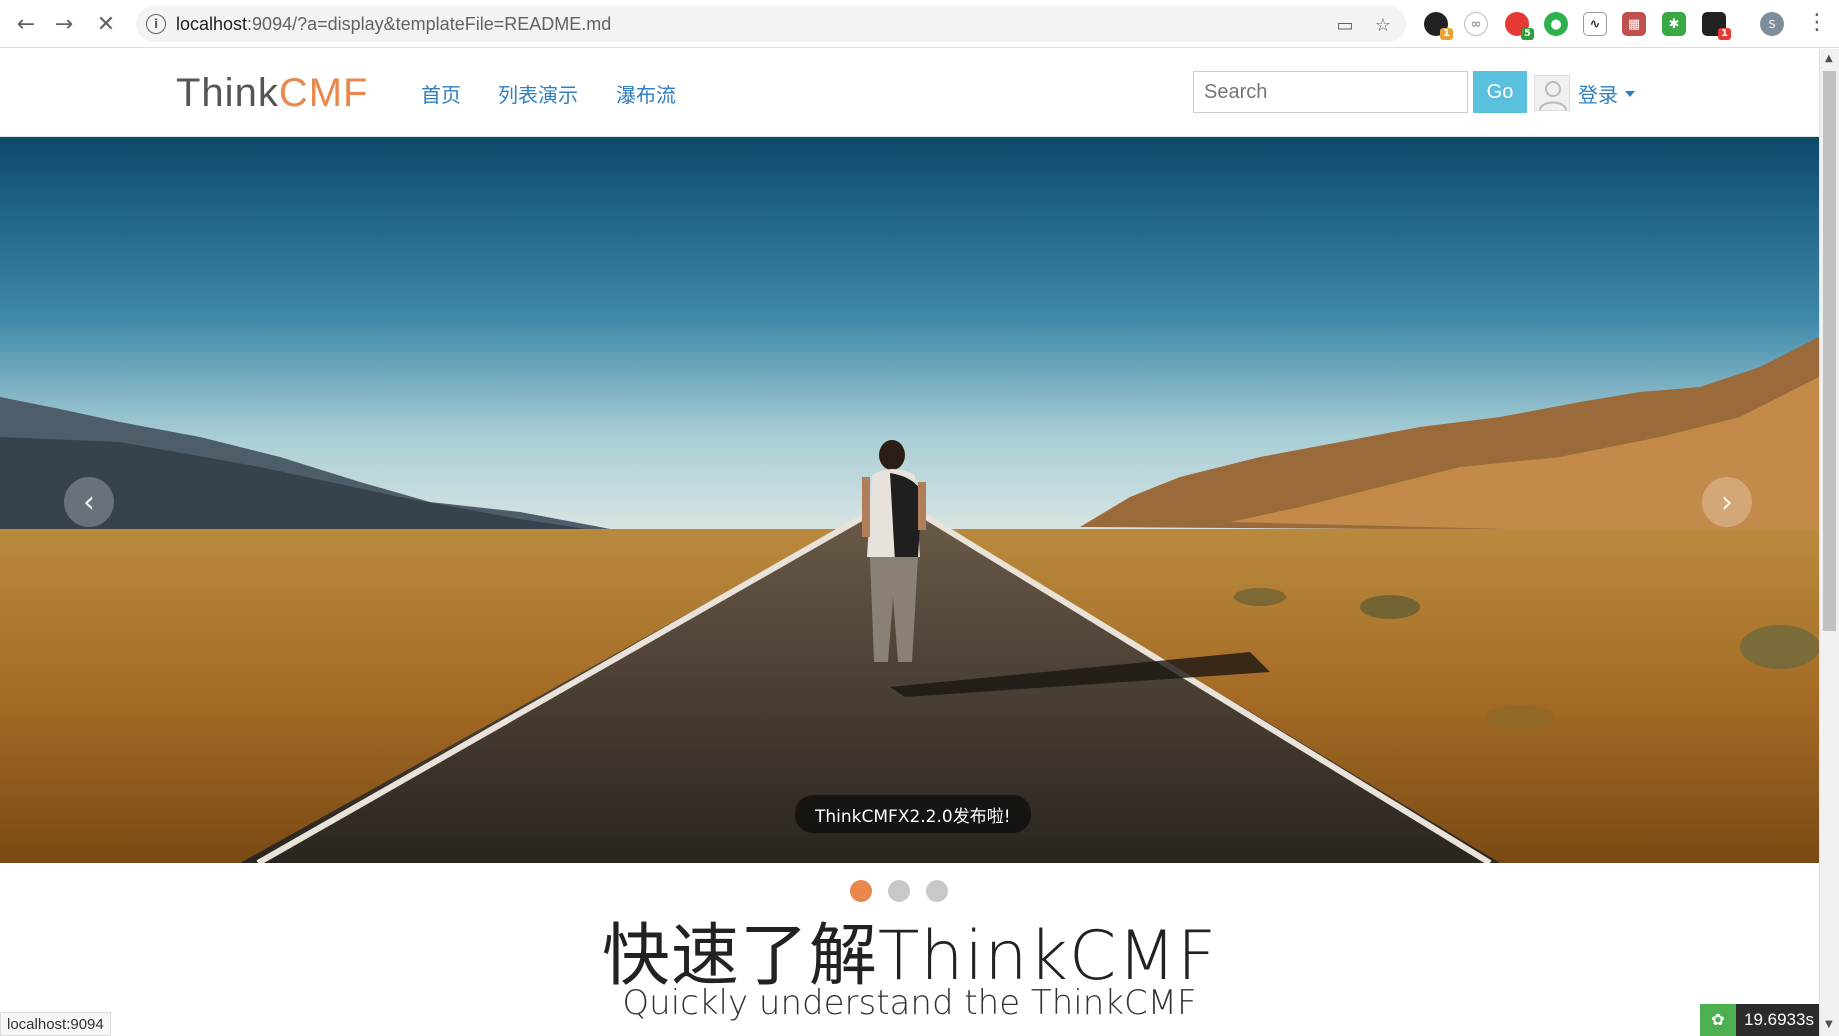  Describe the element at coordinates (55, 1024) in the screenshot. I see `status-bar-url: localhost:9094` at that location.